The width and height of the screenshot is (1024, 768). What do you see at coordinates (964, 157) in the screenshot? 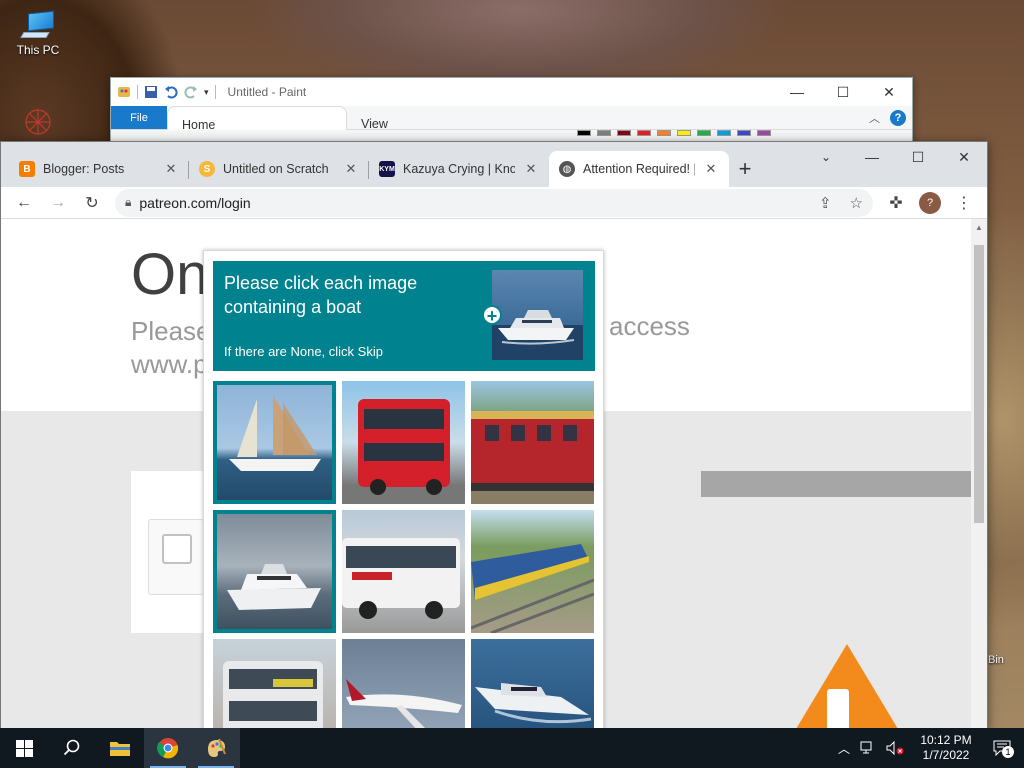
I see `chrome-close-icon: ✕` at bounding box center [964, 157].